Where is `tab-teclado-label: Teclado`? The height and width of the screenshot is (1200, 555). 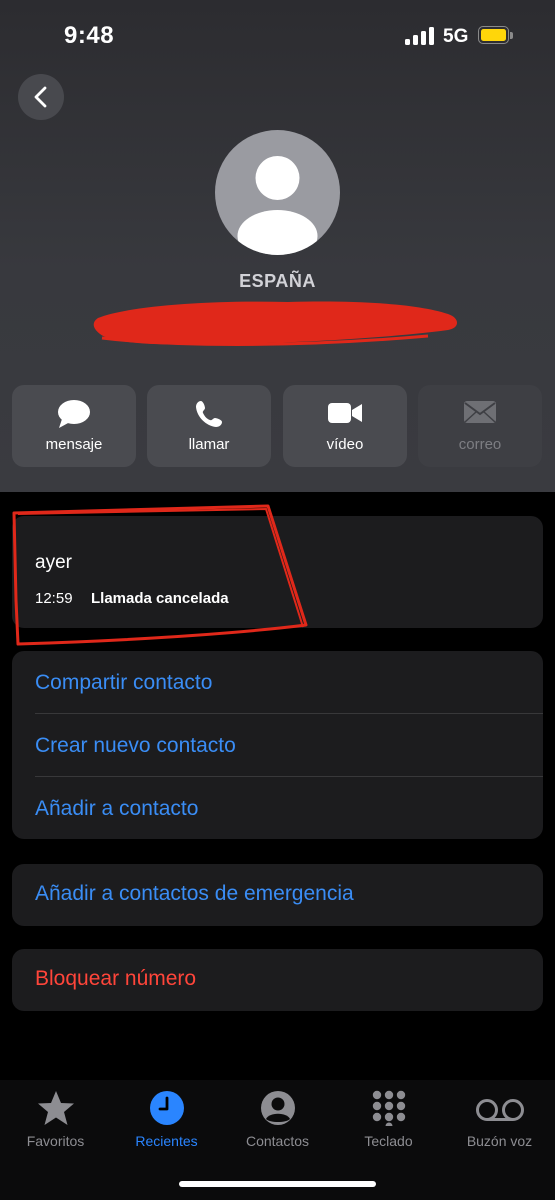 tab-teclado-label: Teclado is located at coordinates (388, 1141).